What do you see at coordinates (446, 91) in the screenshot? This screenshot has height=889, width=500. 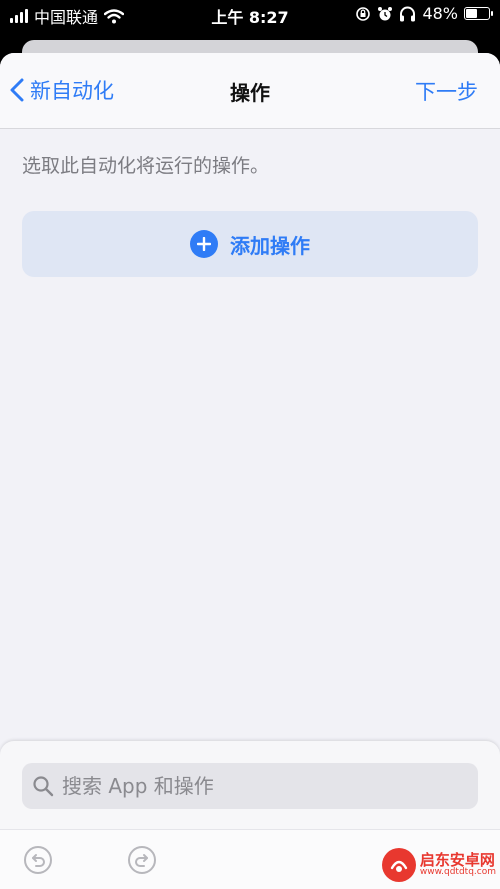 I see `next-button: 下一步` at bounding box center [446, 91].